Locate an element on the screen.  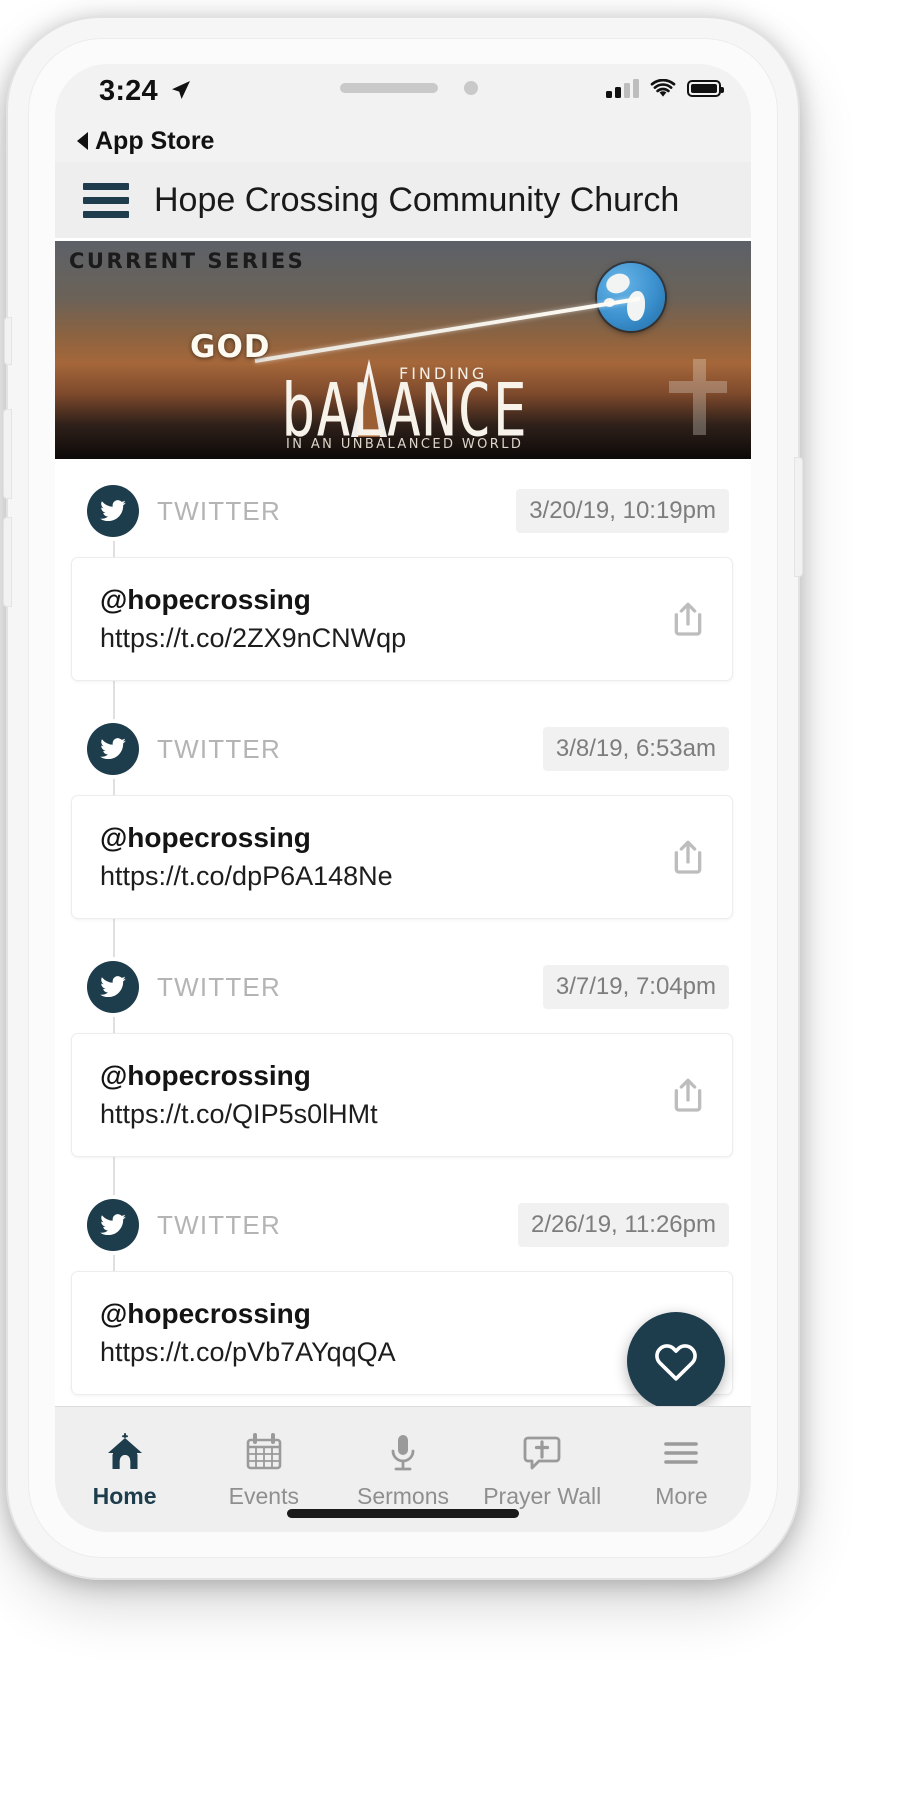
feed-item-header: TWITTER 3/7/19, 7:04pm is located at coordinates (403, 987).